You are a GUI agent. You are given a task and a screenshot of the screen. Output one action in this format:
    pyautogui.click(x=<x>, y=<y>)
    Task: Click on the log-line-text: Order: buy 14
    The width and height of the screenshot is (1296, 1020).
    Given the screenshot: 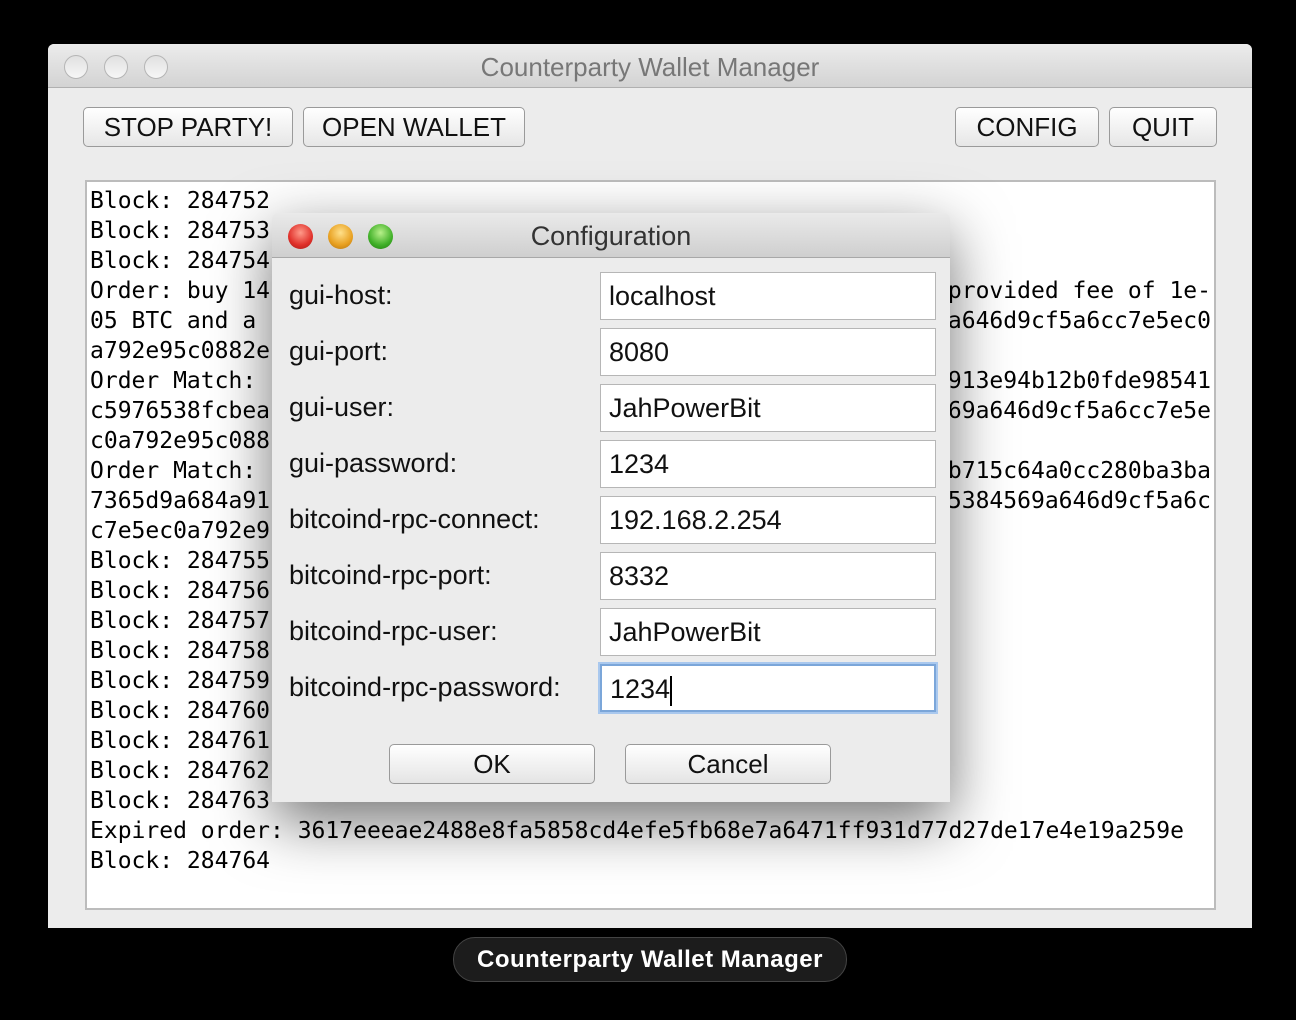 What is the action you would take?
    pyautogui.click(x=180, y=291)
    